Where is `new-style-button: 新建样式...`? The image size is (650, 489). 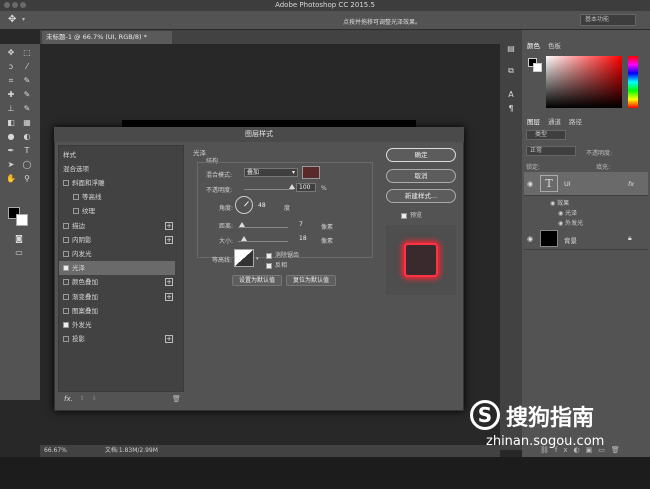
new-style-button: 新建样式... is located at coordinates (421, 196).